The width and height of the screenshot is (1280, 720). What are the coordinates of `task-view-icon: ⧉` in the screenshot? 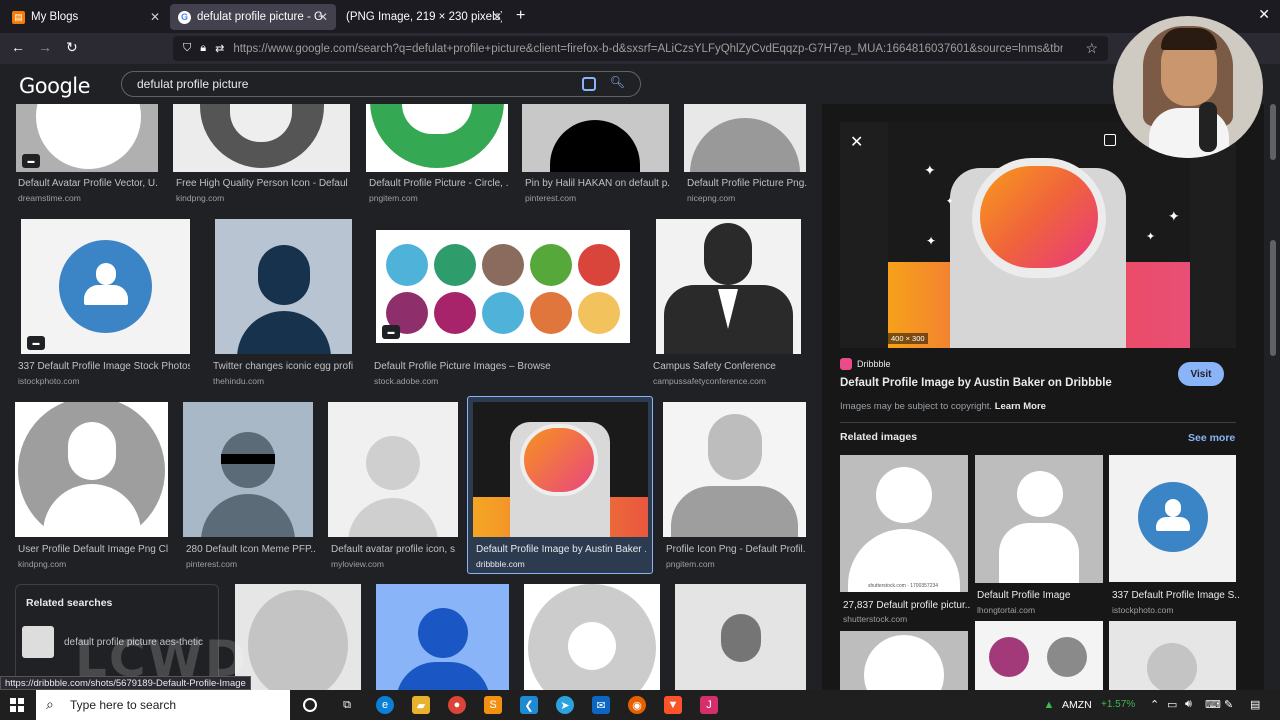 It's located at (347, 705).